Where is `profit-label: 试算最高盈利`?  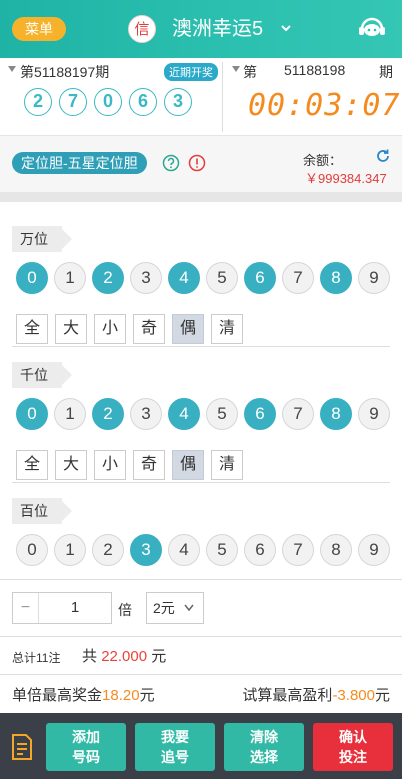
profit-label: 试算最高盈利 is located at coordinates (287, 695).